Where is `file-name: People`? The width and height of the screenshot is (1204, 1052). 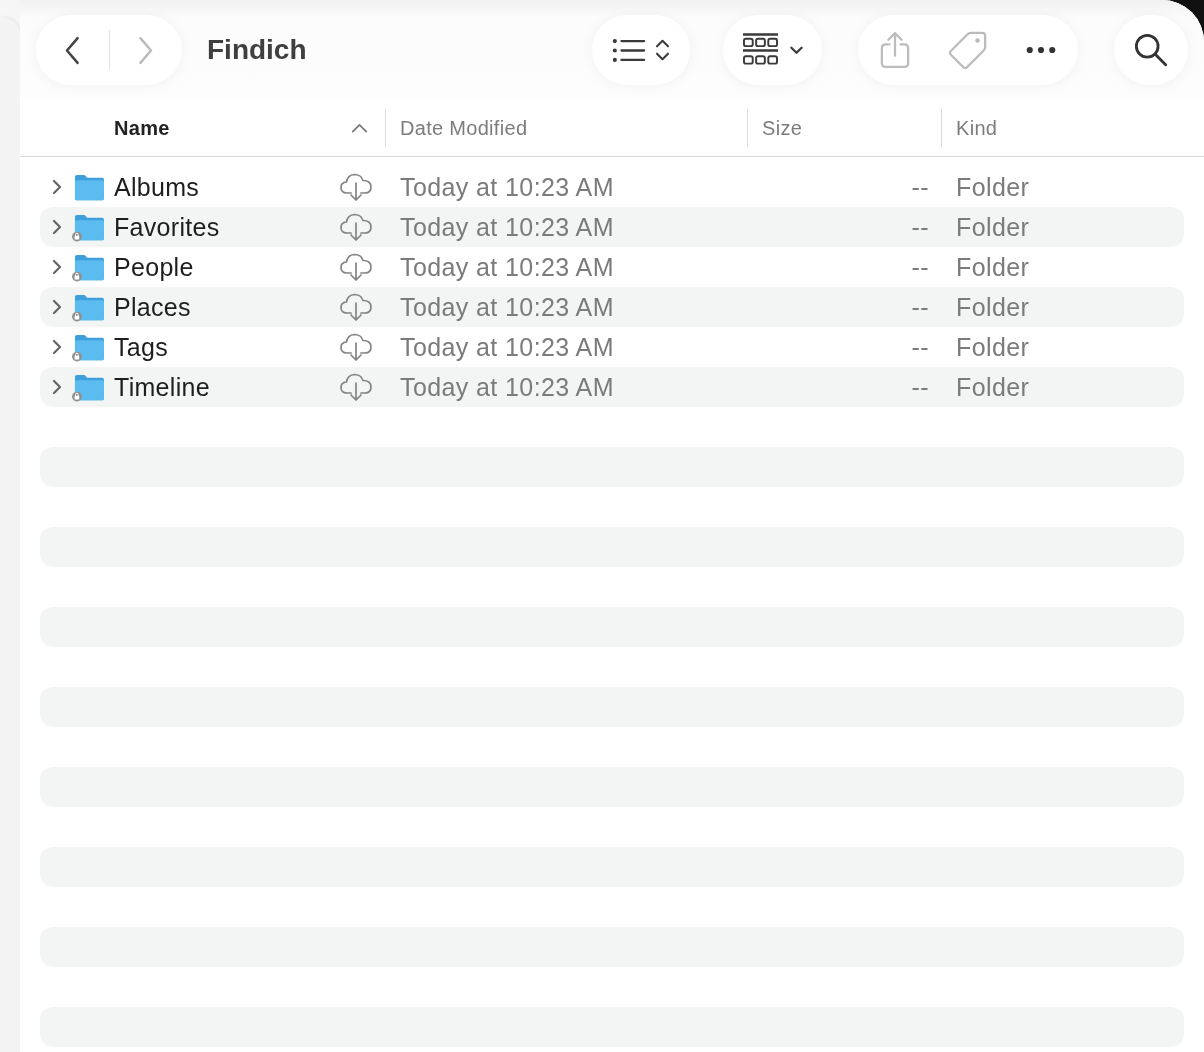
file-name: People is located at coordinates (154, 267).